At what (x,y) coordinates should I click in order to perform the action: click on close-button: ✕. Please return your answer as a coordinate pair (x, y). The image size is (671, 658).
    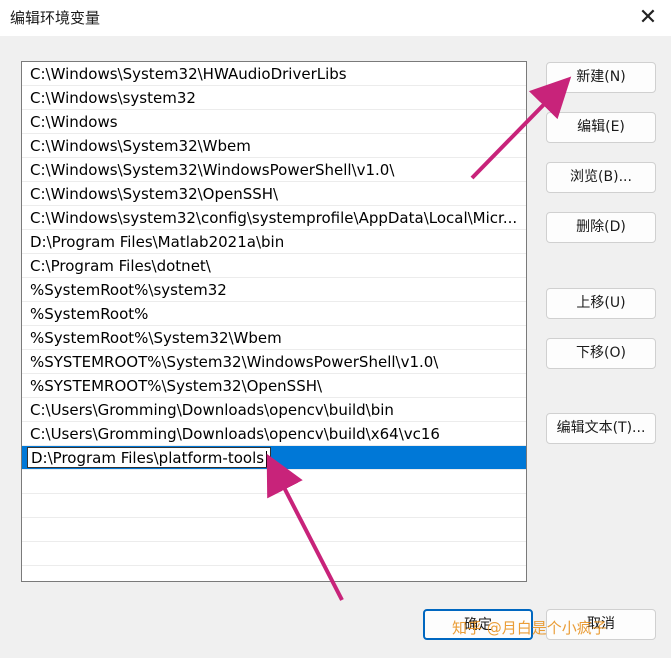
    Looking at the image, I should click on (648, 18).